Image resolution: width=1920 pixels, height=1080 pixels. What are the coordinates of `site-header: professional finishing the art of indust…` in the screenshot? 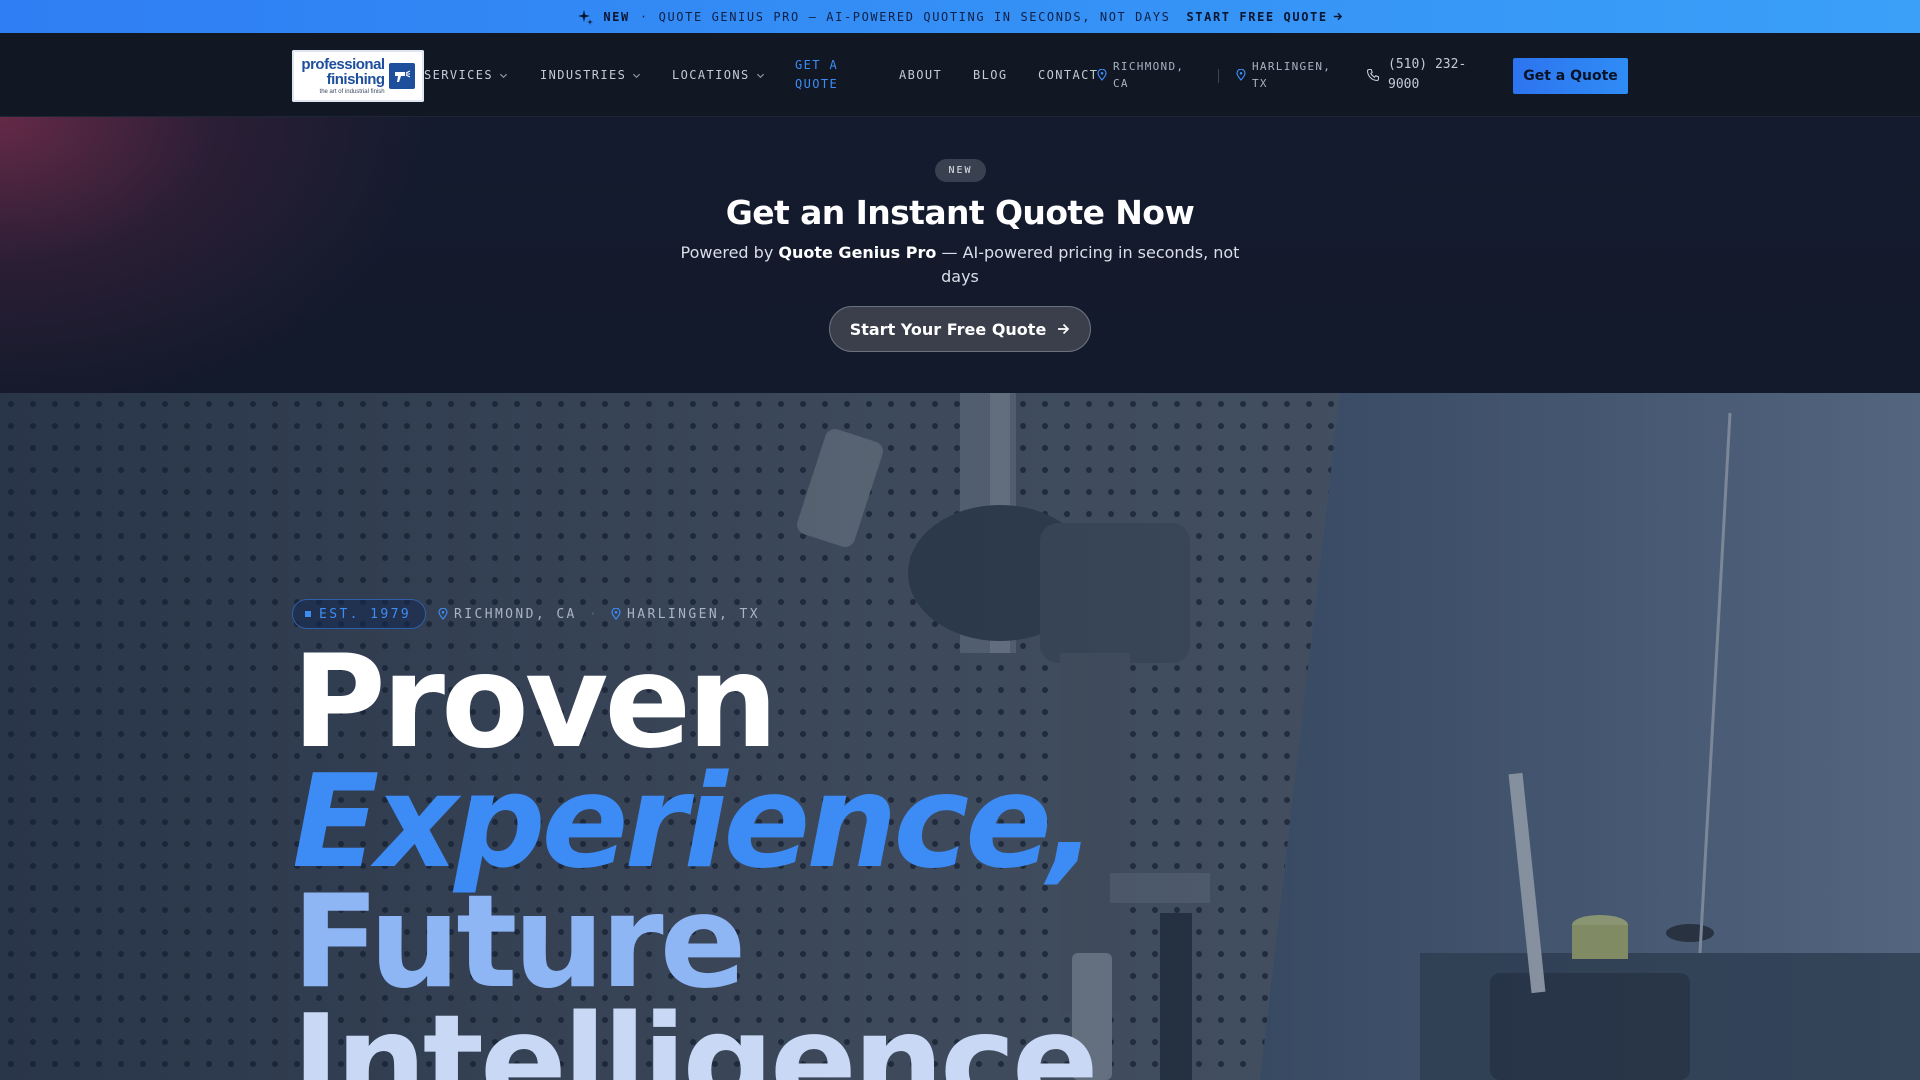 It's located at (960, 75).